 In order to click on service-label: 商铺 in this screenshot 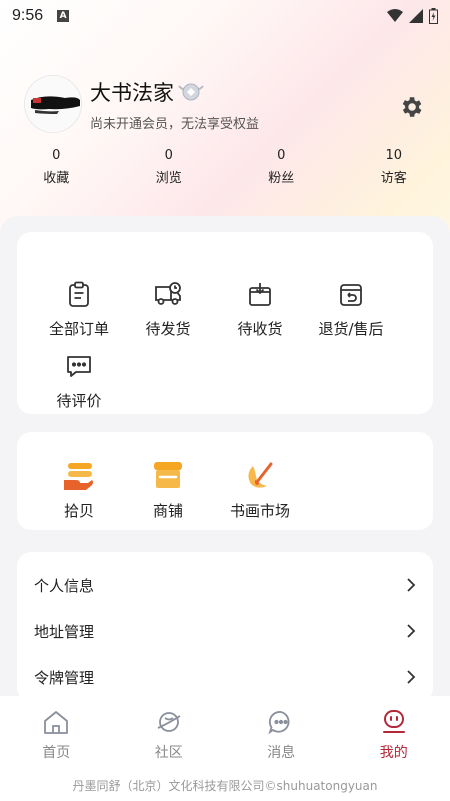, I will do `click(167, 511)`.